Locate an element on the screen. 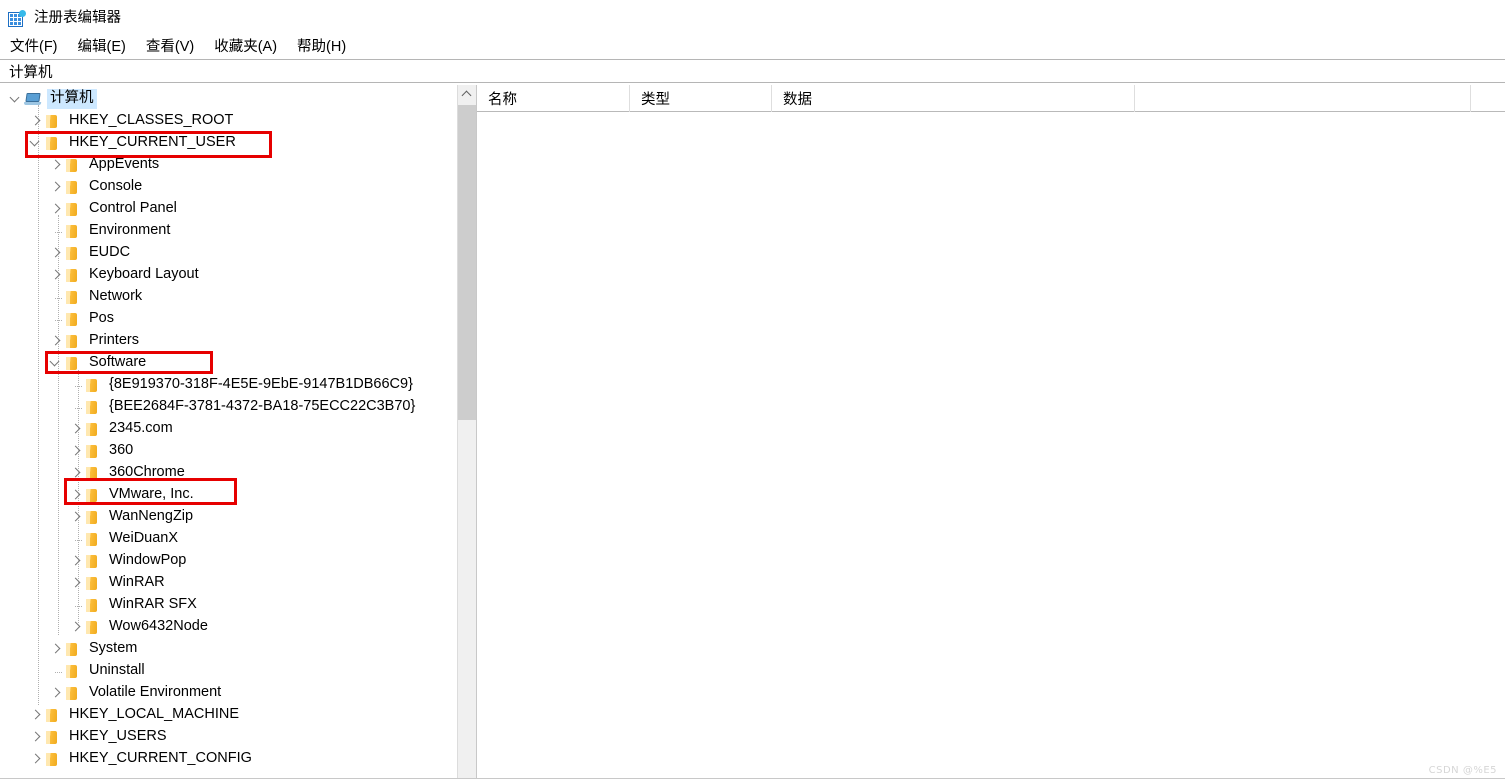 The image size is (1505, 779). tree-item: HKEY_CURRENT_CONFIG is located at coordinates (228, 759).